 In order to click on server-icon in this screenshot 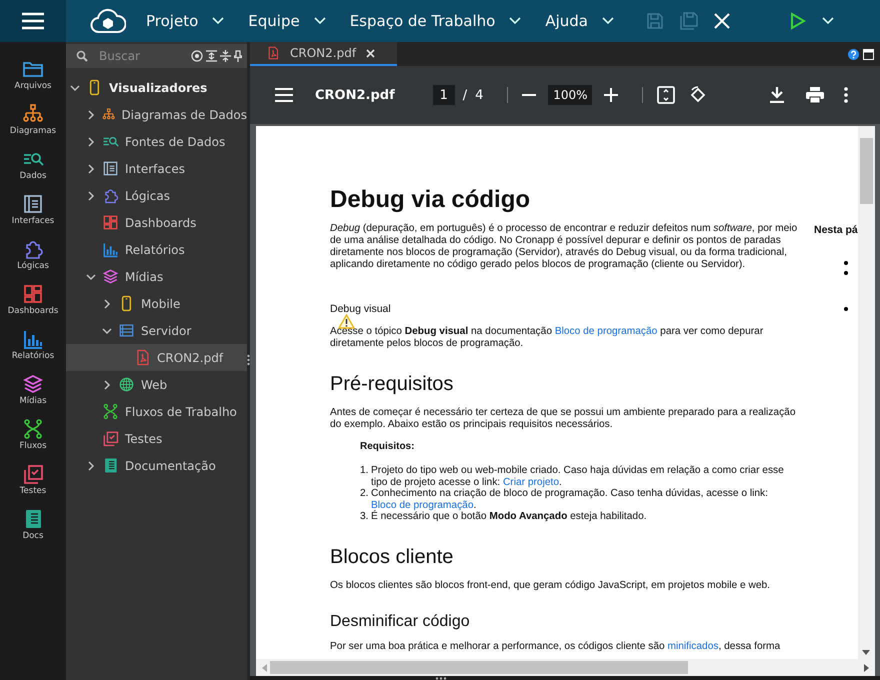, I will do `click(126, 330)`.